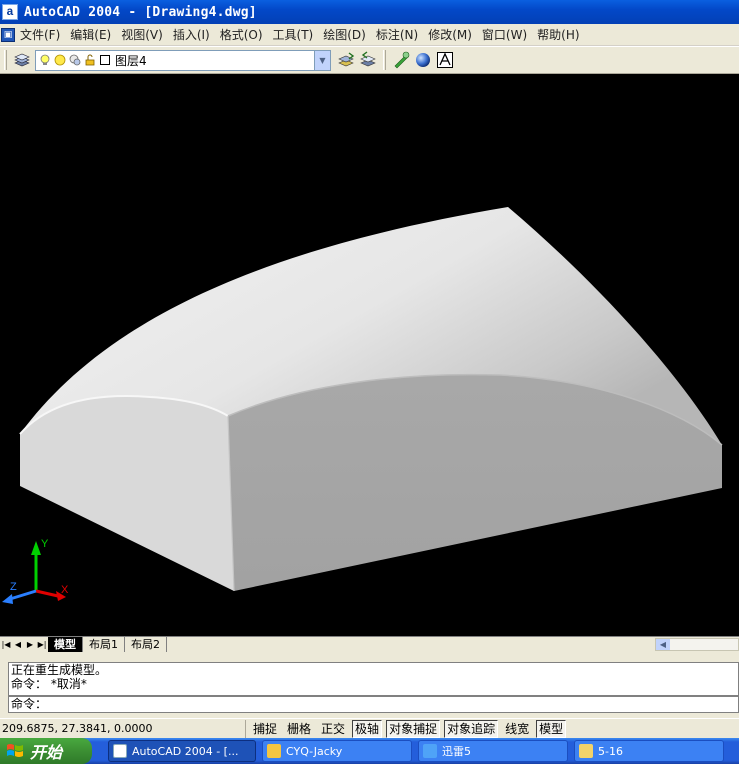  I want to click on tab-layout2: 布局2, so click(146, 644).